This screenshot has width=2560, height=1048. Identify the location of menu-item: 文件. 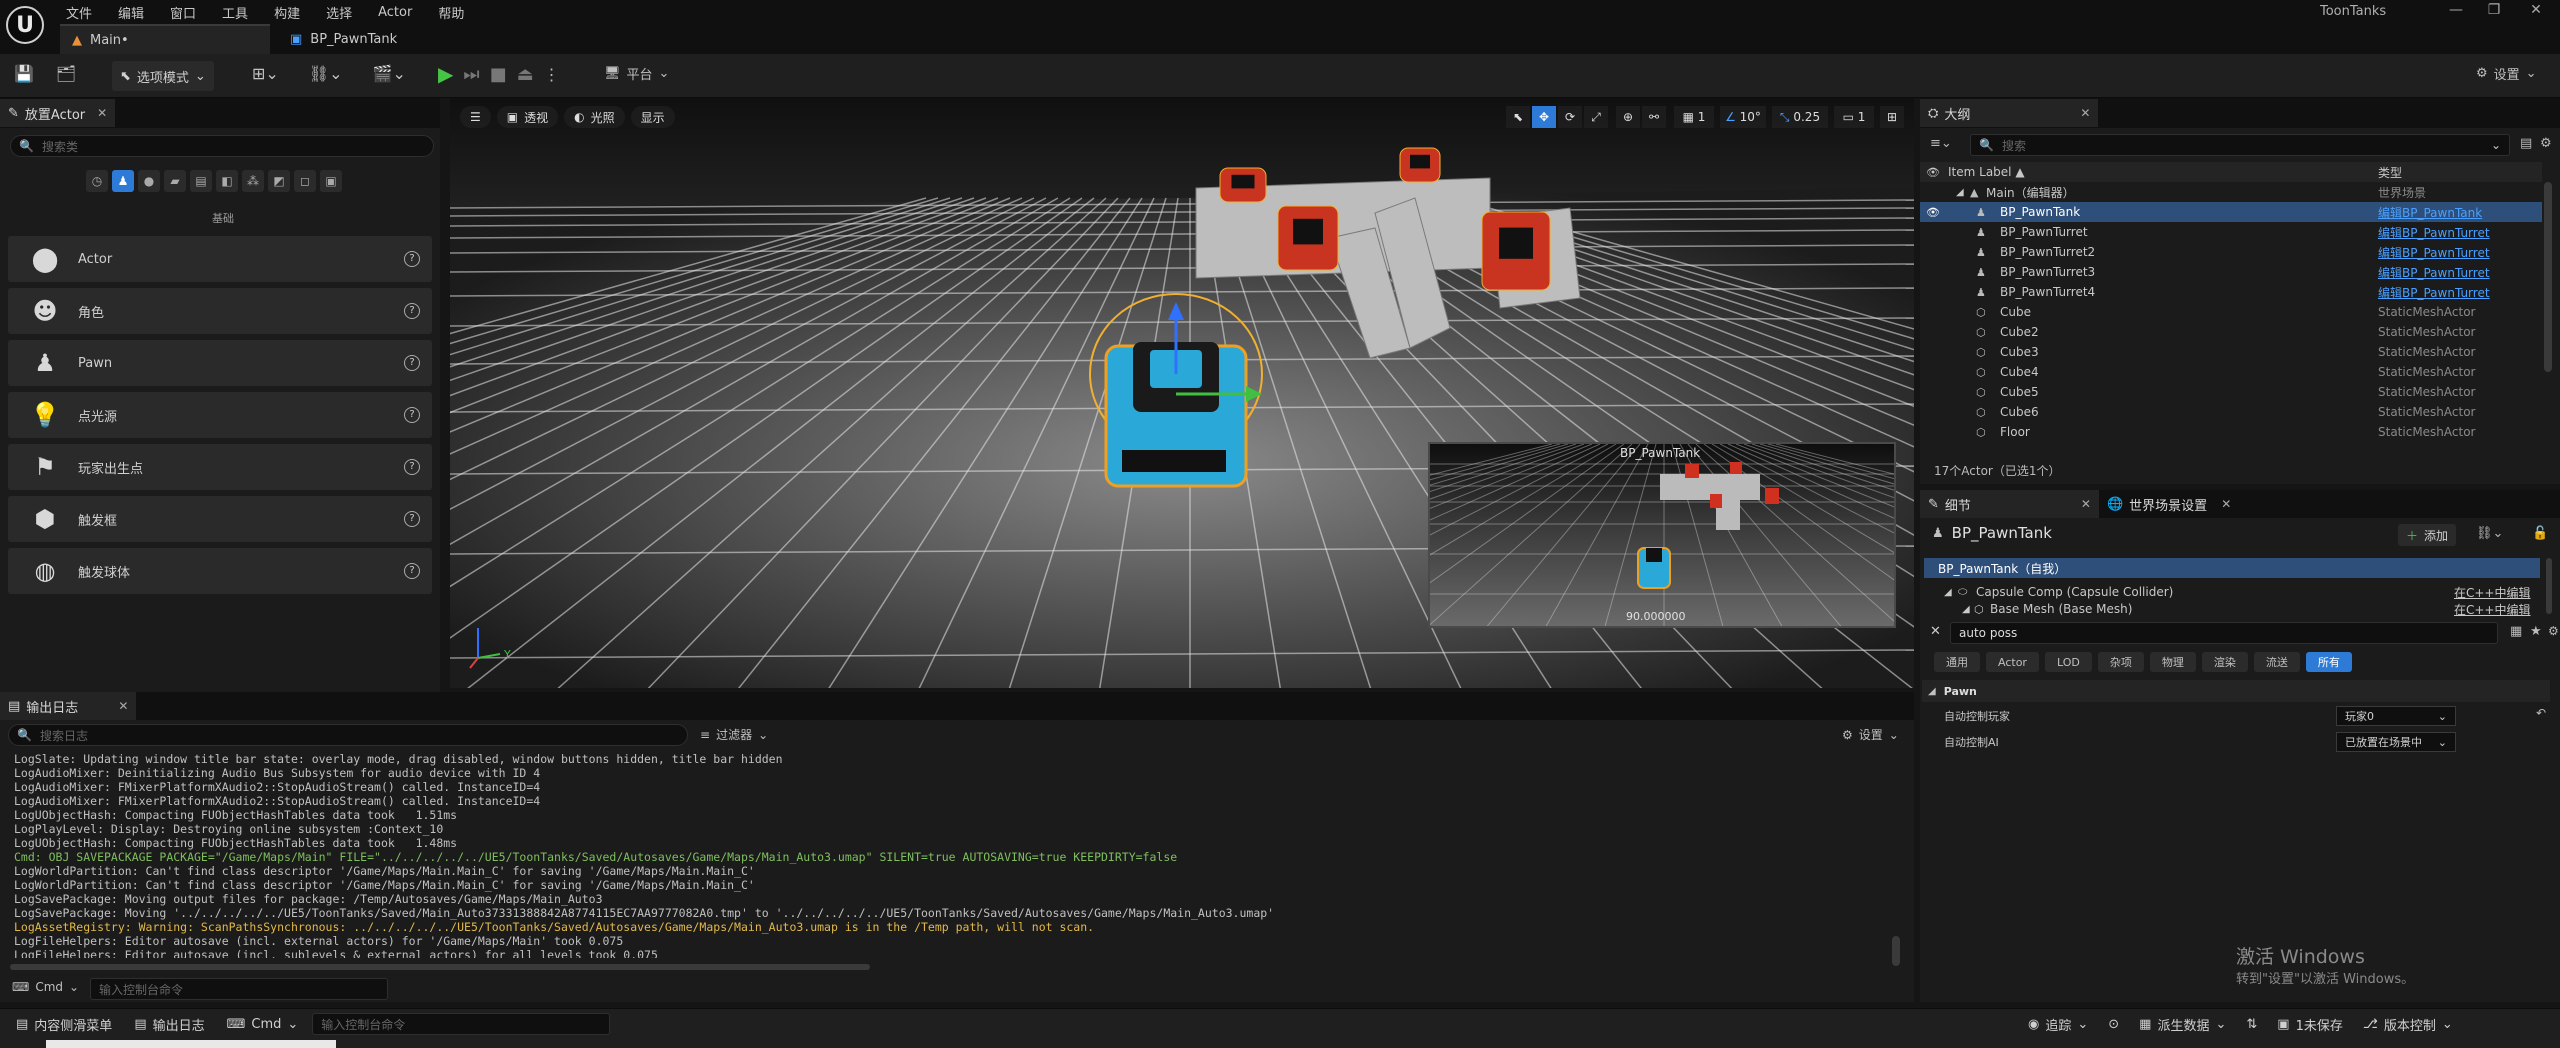
(79, 12).